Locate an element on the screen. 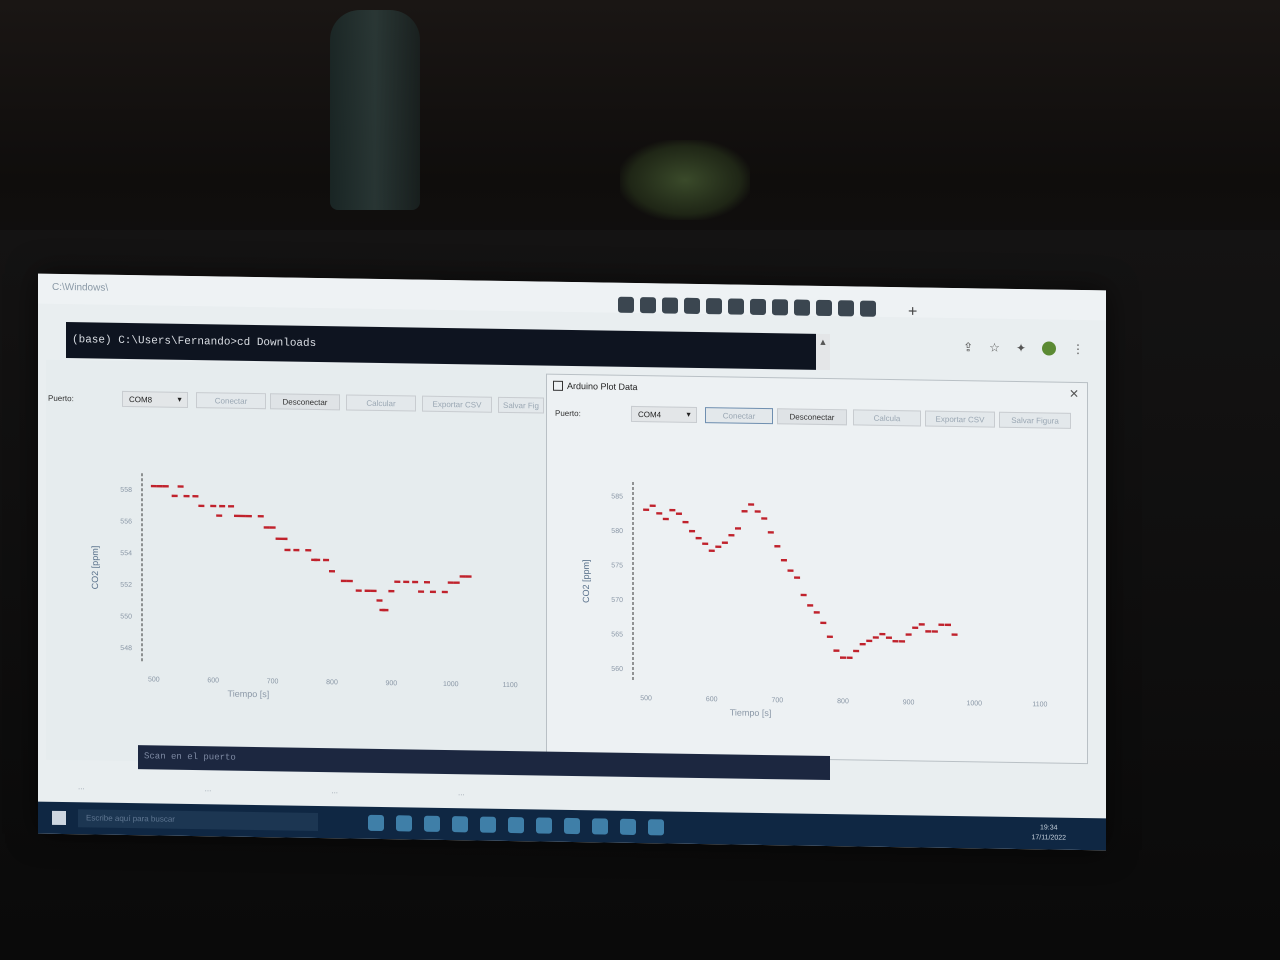 The width and height of the screenshot is (1280, 960). save-figure-button: Salvar Figura is located at coordinates (1035, 420).